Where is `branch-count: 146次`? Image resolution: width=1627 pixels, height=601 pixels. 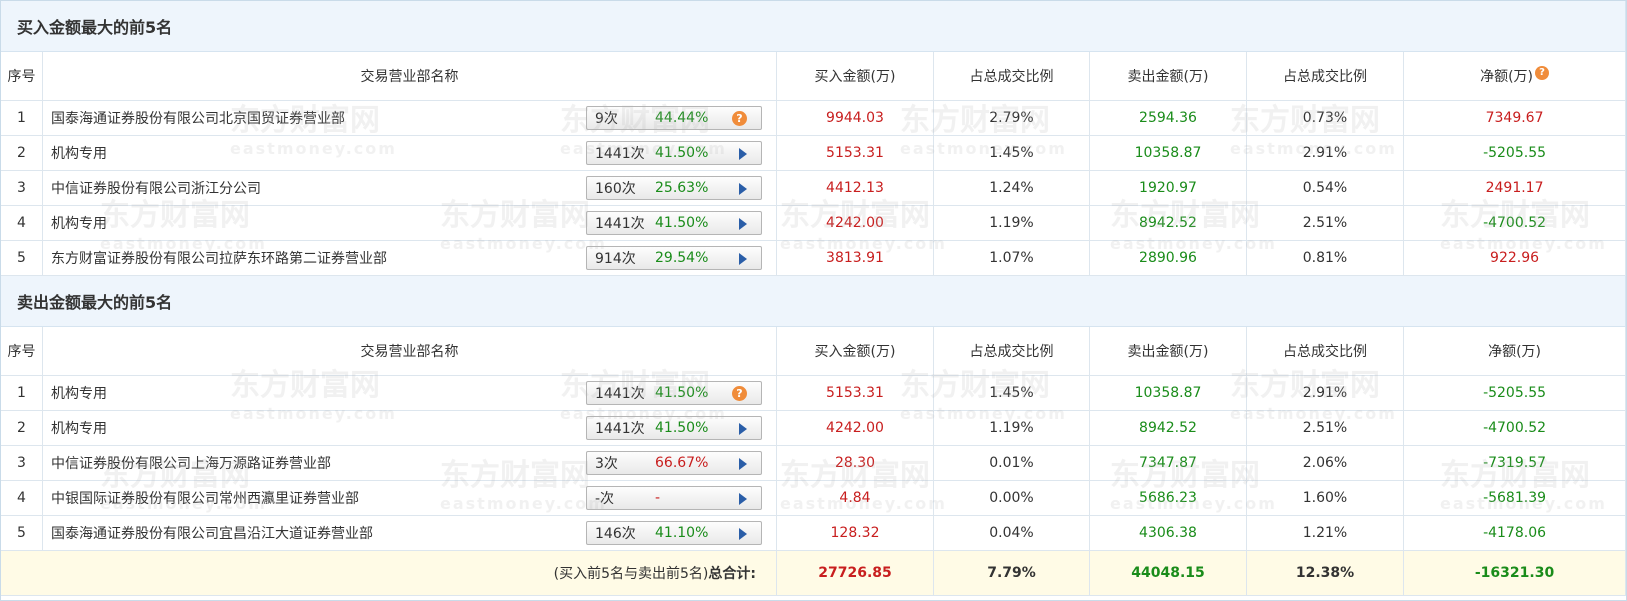 branch-count: 146次 is located at coordinates (615, 534).